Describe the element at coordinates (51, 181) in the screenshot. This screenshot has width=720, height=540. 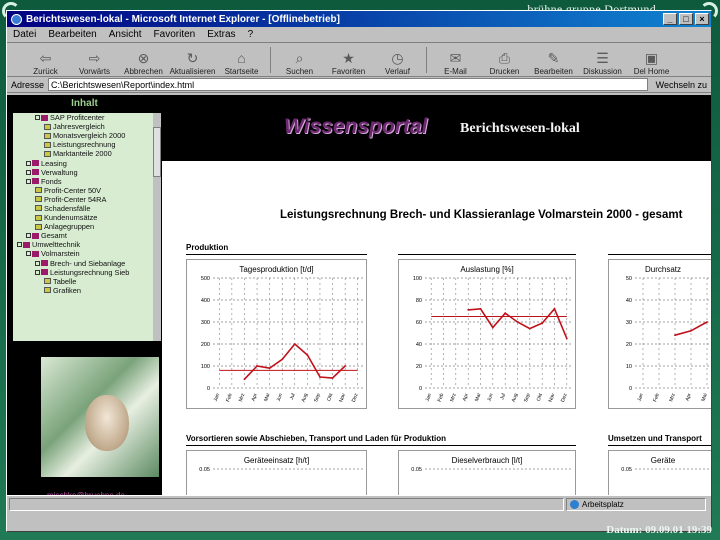
I see `tree-item-label: Fonds` at that location.